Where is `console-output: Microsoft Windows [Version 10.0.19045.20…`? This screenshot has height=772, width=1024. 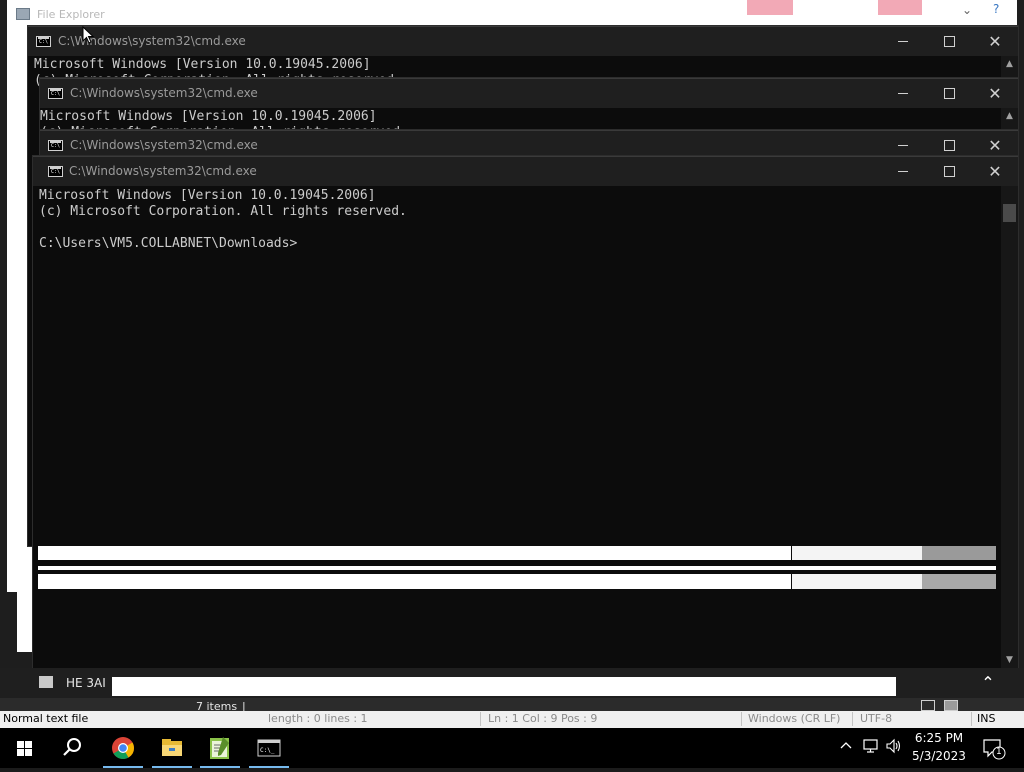 console-output: Microsoft Windows [Version 10.0.19045.20… is located at coordinates (223, 220).